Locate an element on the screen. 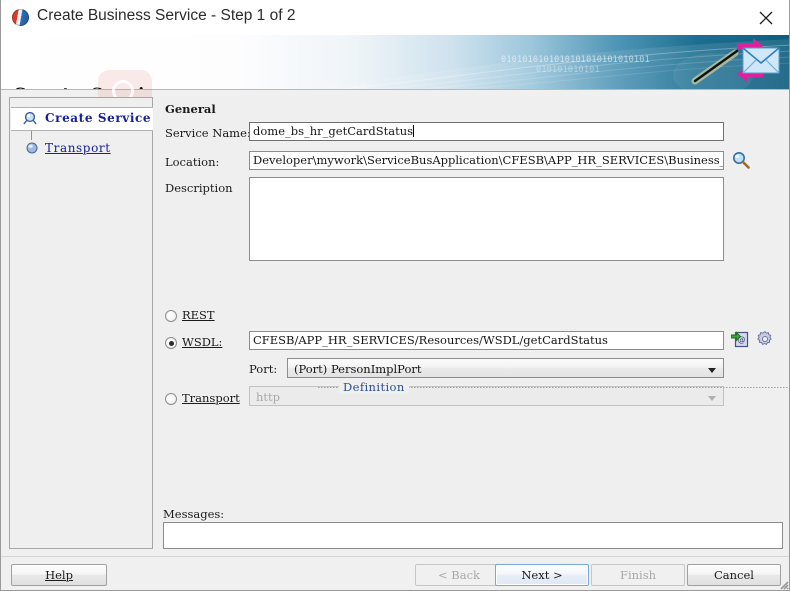 The width and height of the screenshot is (790, 591). service-name-label: Service Name: is located at coordinates (208, 133).